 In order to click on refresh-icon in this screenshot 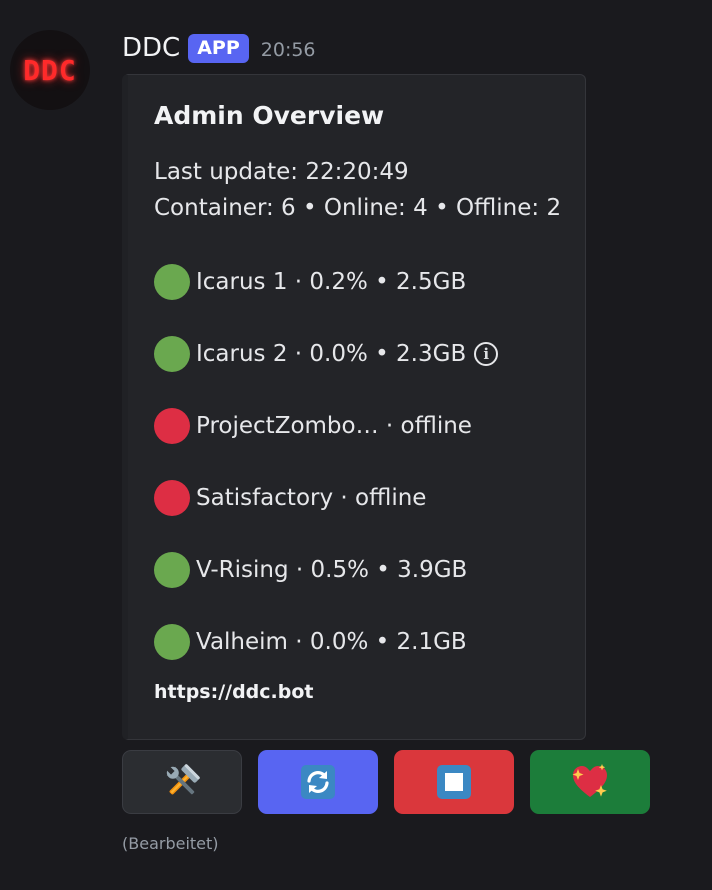, I will do `click(318, 782)`.